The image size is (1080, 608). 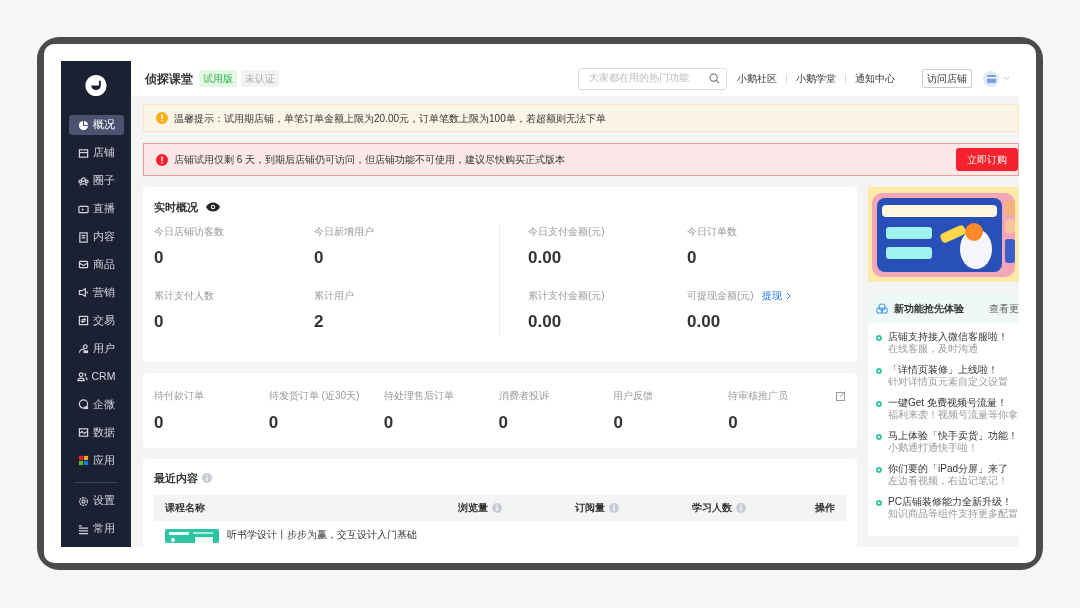 I want to click on list-icon, so click(x=83, y=529).